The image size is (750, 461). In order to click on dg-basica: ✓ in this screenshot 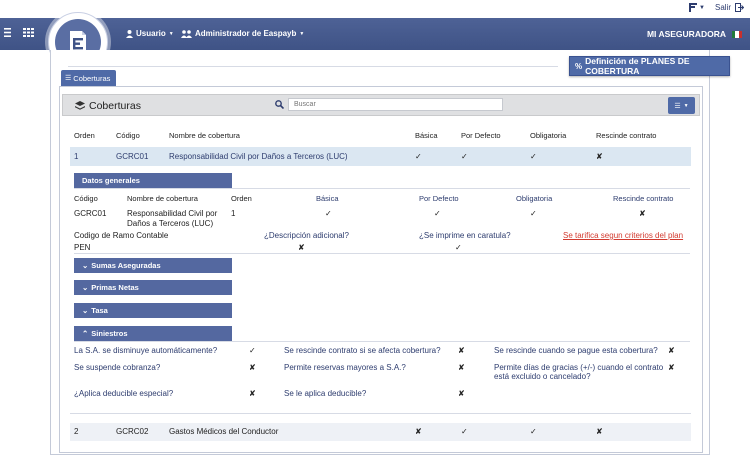, I will do `click(328, 213)`.